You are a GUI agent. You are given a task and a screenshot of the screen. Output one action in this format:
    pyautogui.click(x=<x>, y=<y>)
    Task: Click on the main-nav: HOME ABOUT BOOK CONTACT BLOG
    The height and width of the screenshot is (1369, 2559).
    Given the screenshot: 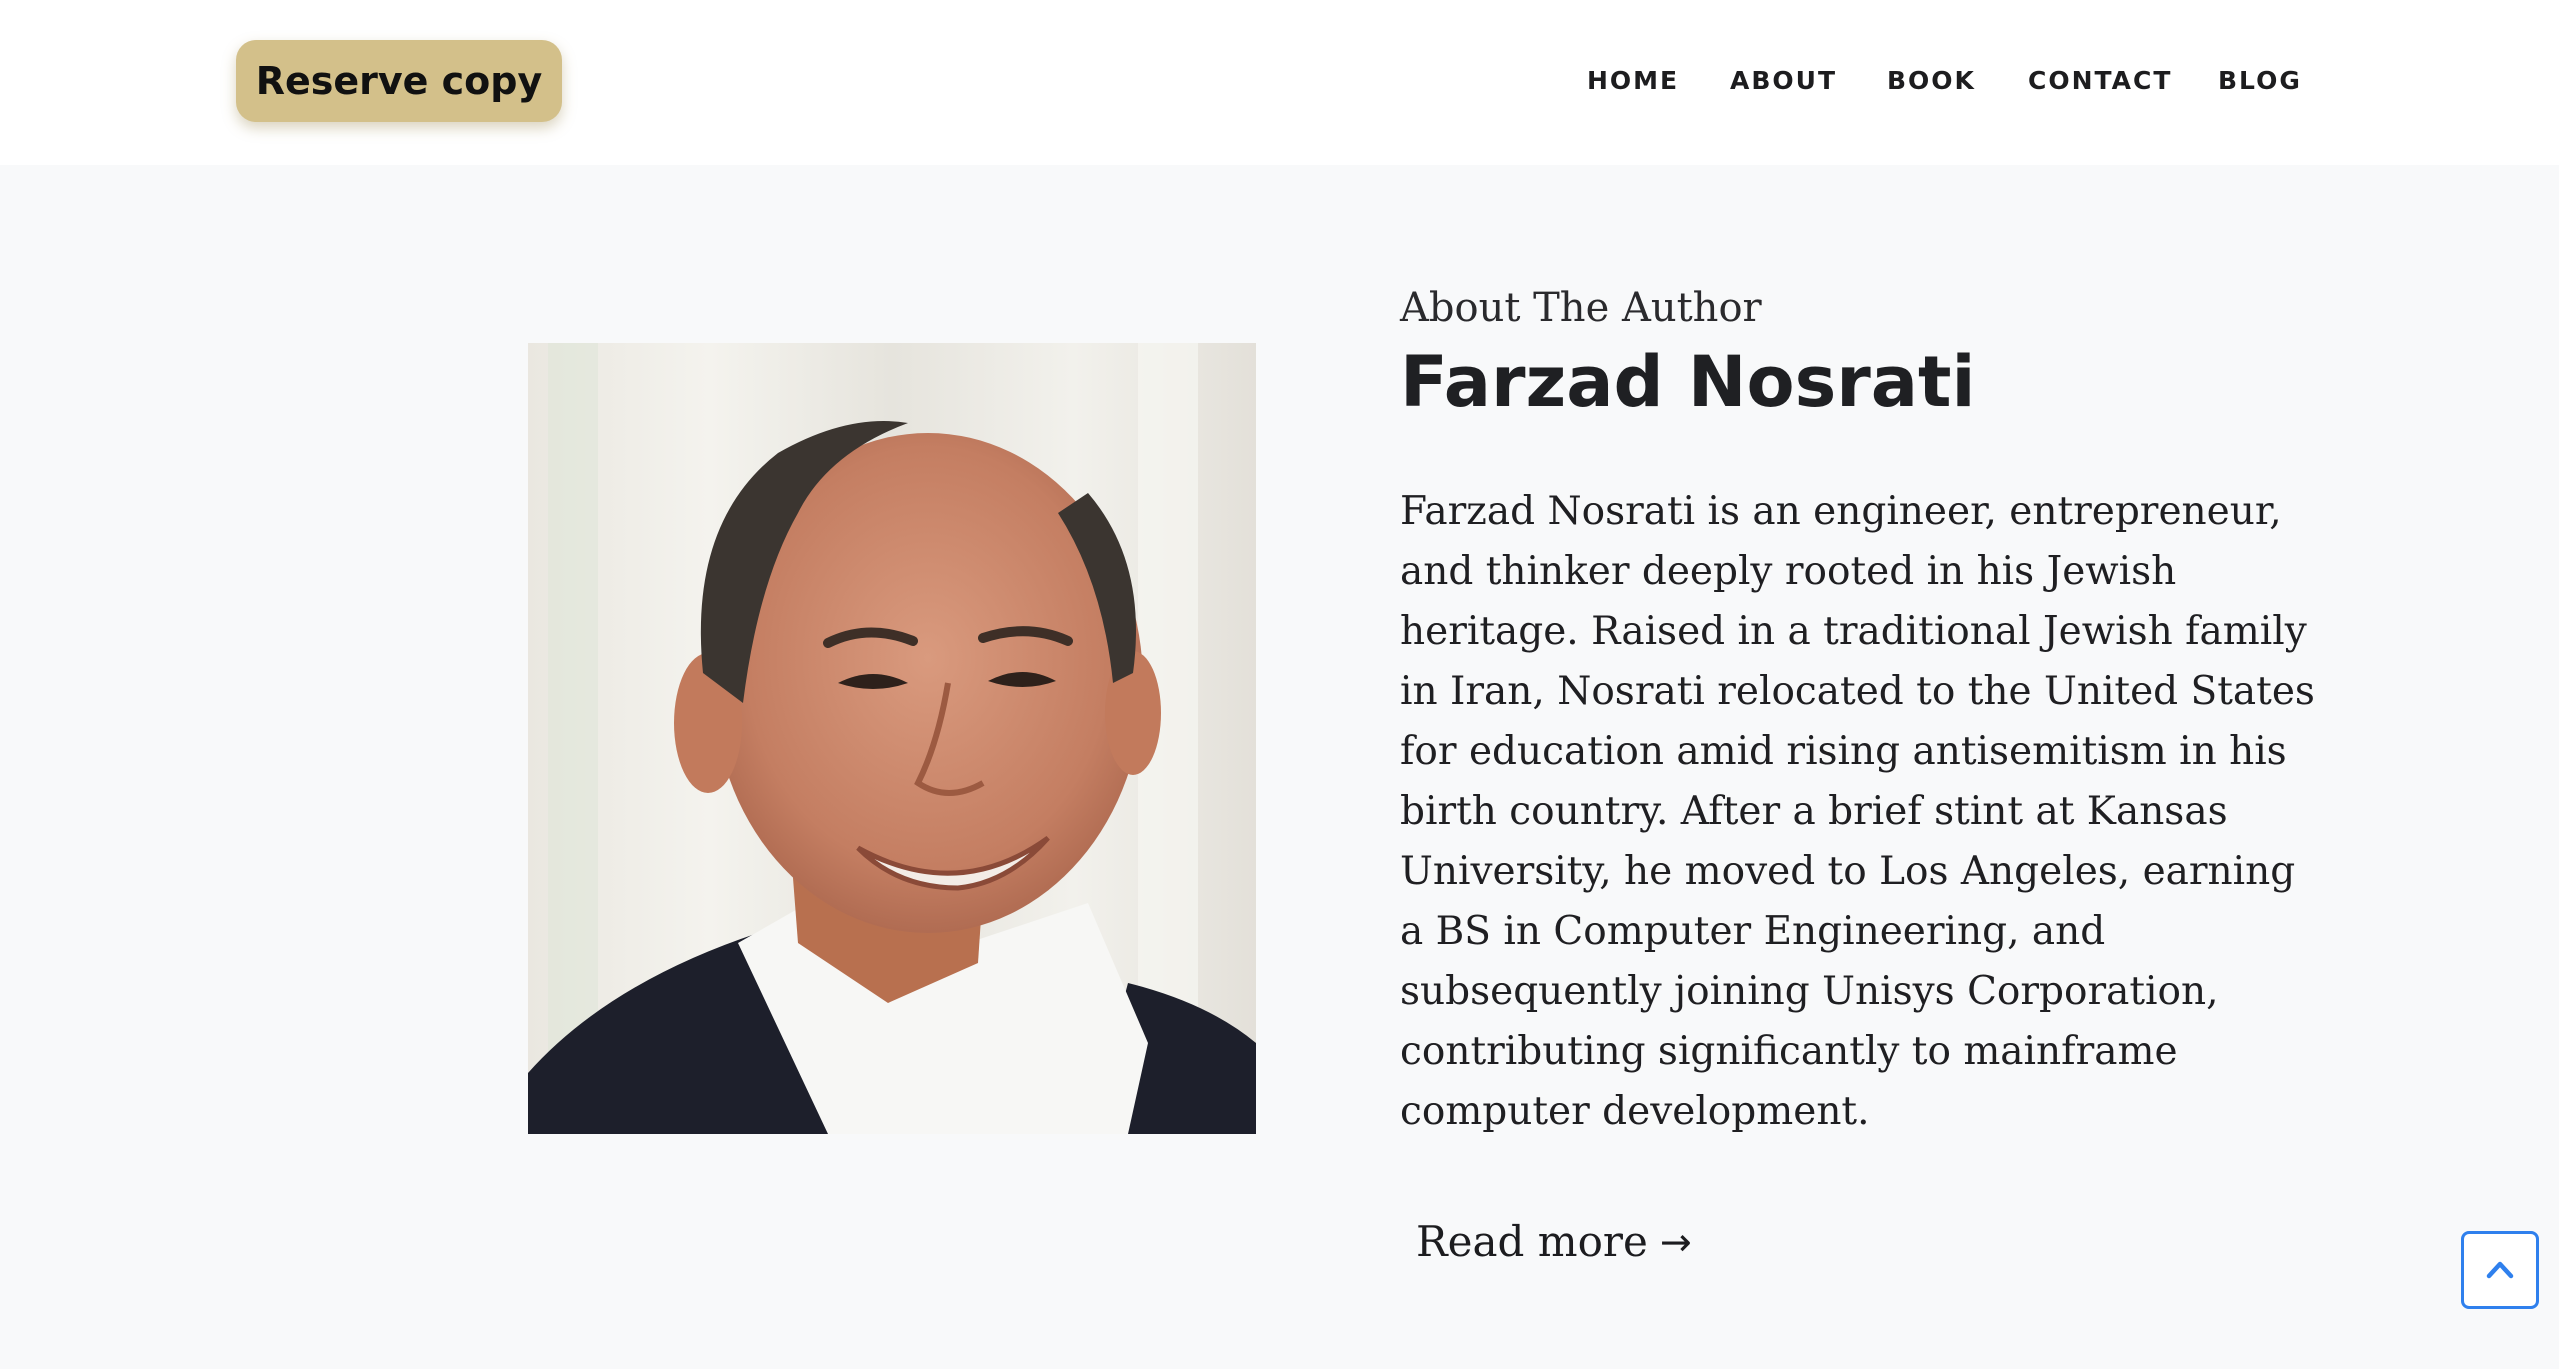 What is the action you would take?
    pyautogui.click(x=1279, y=82)
    